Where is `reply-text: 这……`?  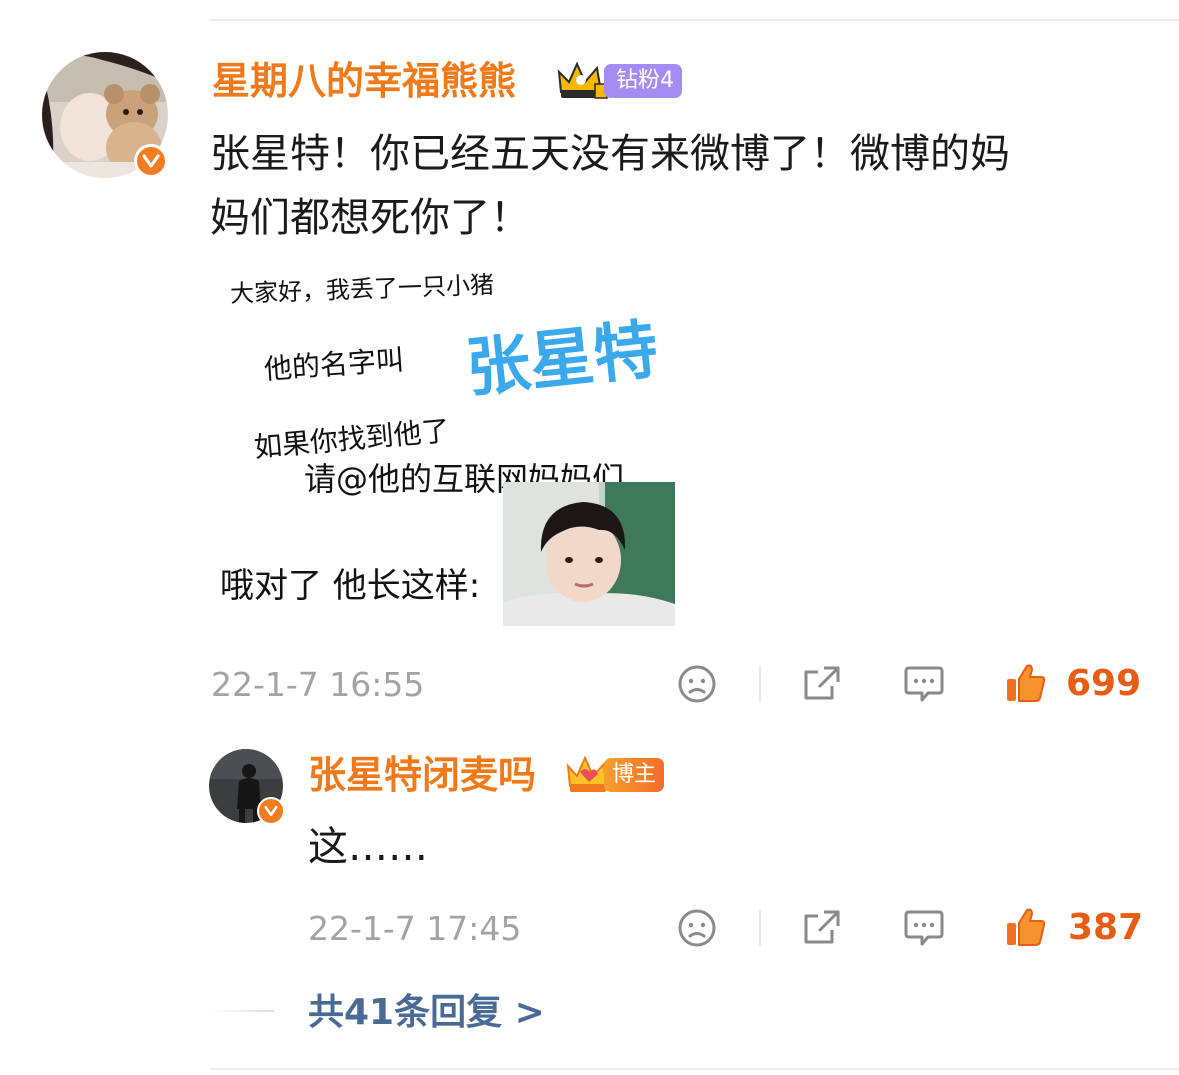 reply-text: 这…… is located at coordinates (368, 847).